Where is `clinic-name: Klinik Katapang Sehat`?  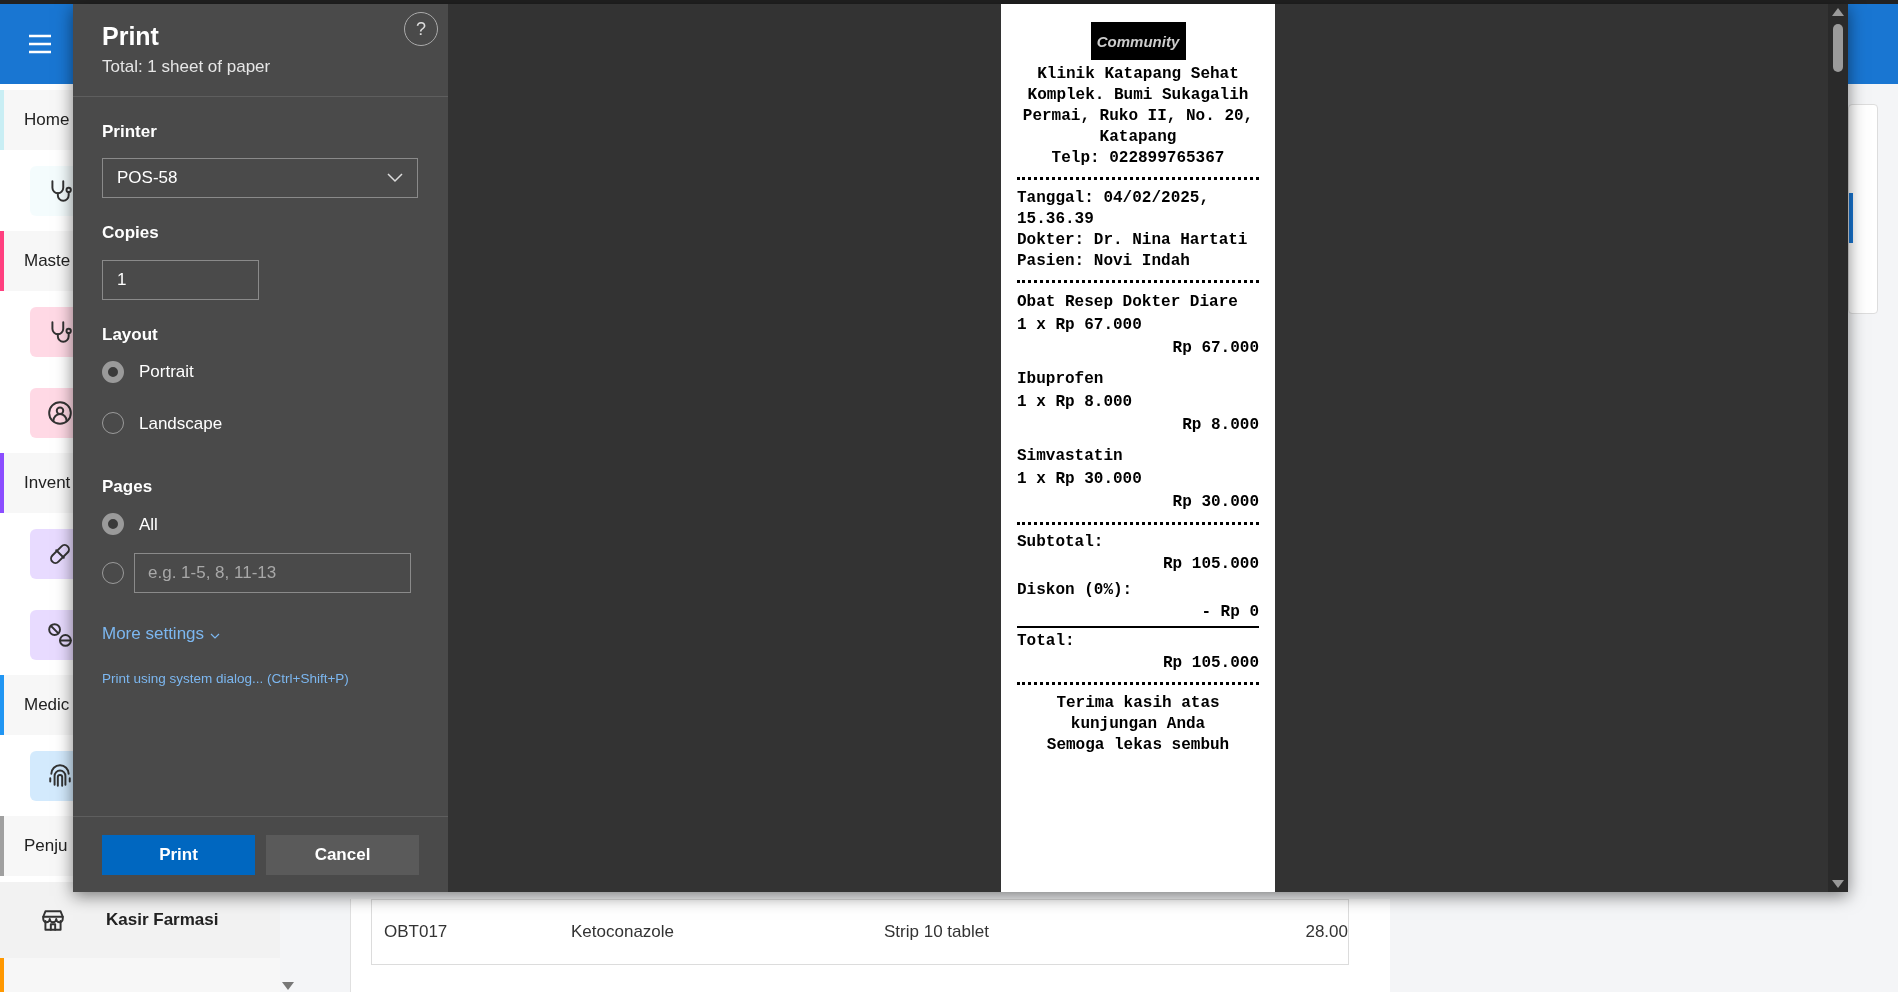 clinic-name: Klinik Katapang Sehat is located at coordinates (1138, 74).